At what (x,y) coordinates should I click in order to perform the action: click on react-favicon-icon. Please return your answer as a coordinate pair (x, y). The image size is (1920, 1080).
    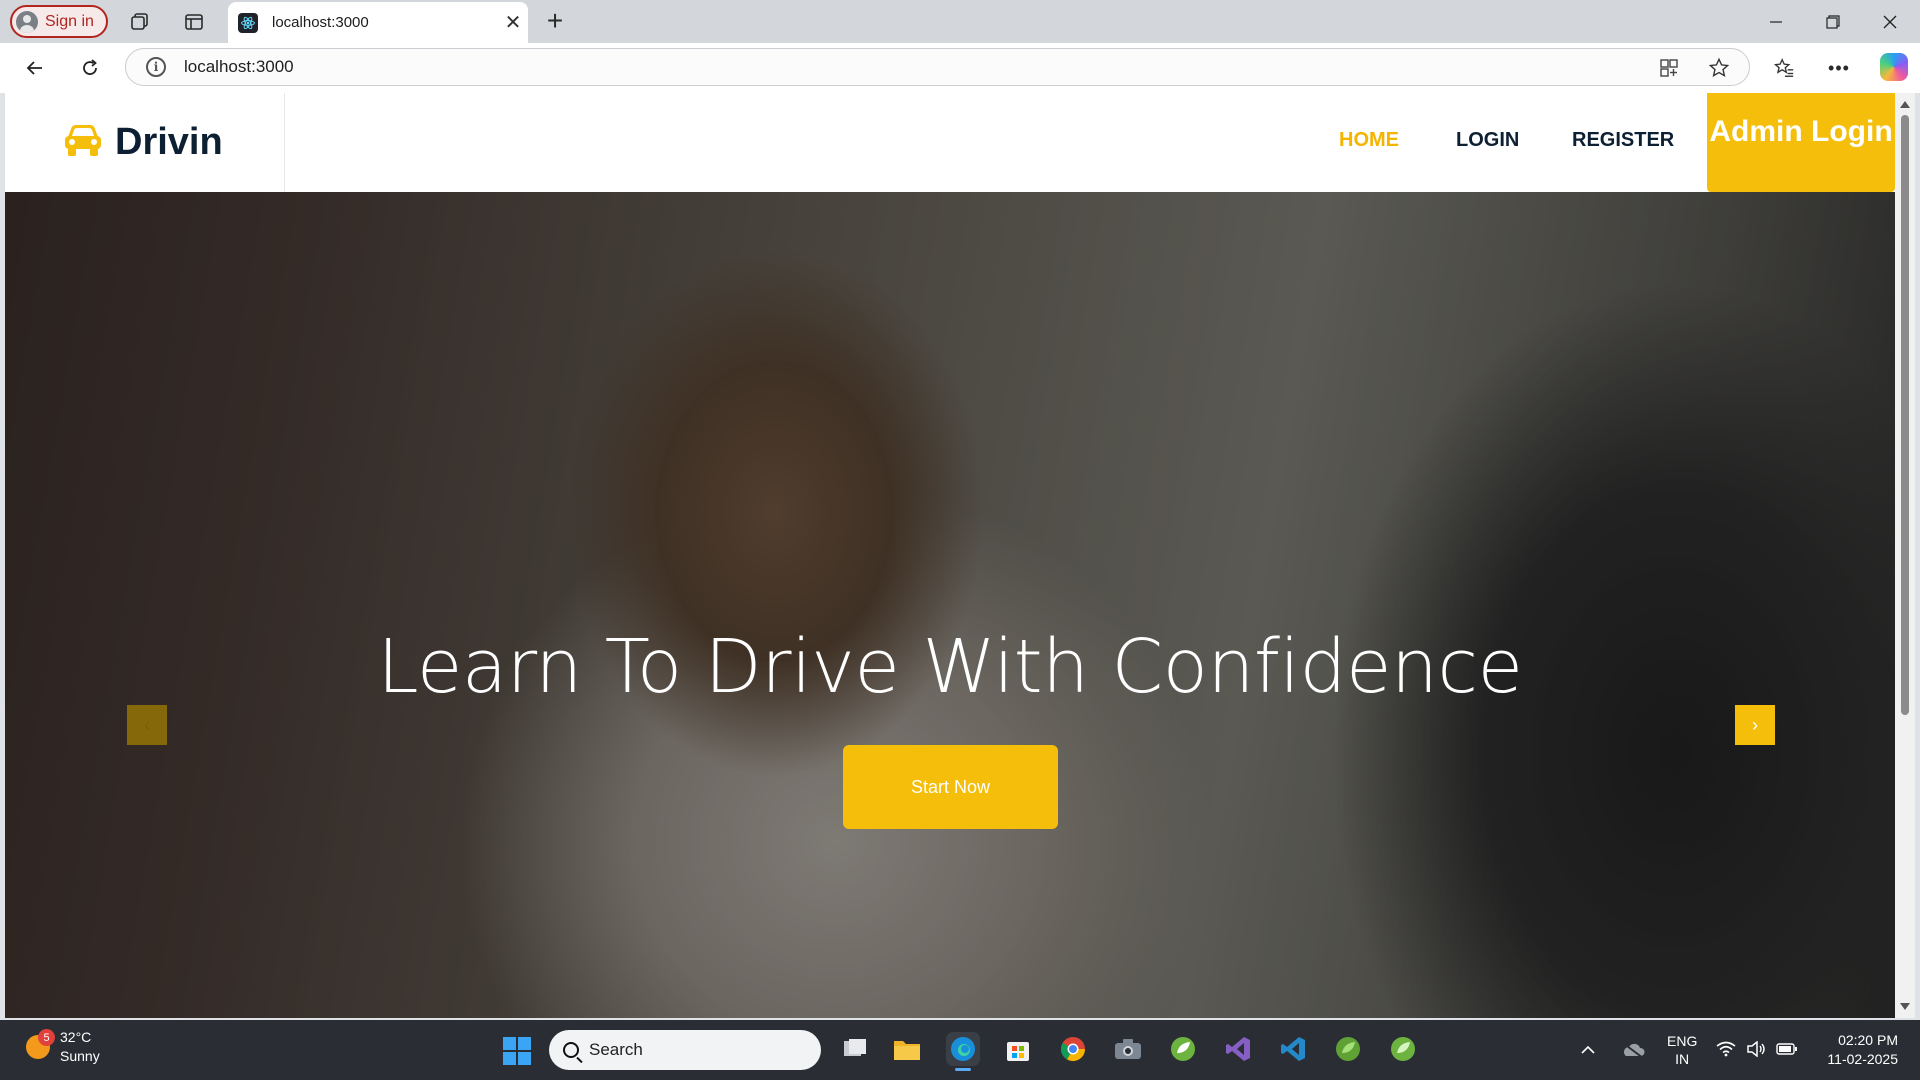
    Looking at the image, I should click on (248, 22).